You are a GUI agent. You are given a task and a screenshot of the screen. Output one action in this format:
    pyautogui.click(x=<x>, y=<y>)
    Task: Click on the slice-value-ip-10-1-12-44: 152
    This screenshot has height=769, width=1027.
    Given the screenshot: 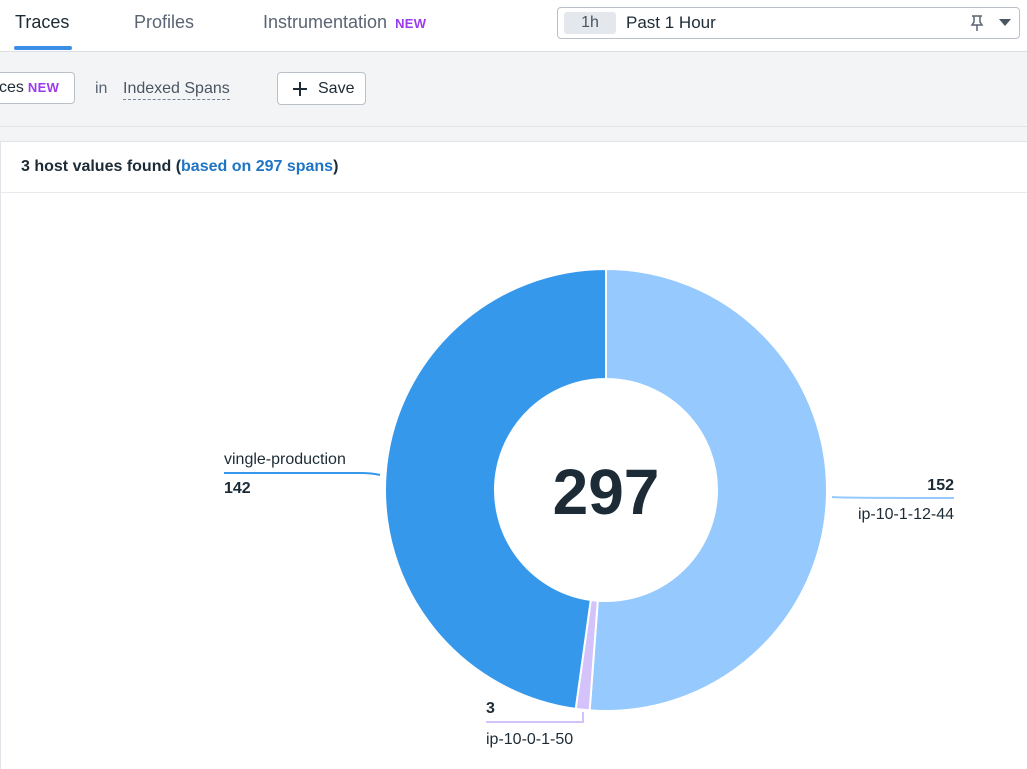 What is the action you would take?
    pyautogui.click(x=940, y=485)
    